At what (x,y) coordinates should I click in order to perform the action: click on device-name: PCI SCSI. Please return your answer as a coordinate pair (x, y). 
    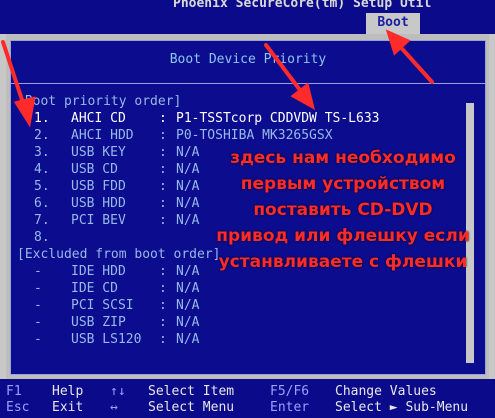
    Looking at the image, I should click on (102, 305).